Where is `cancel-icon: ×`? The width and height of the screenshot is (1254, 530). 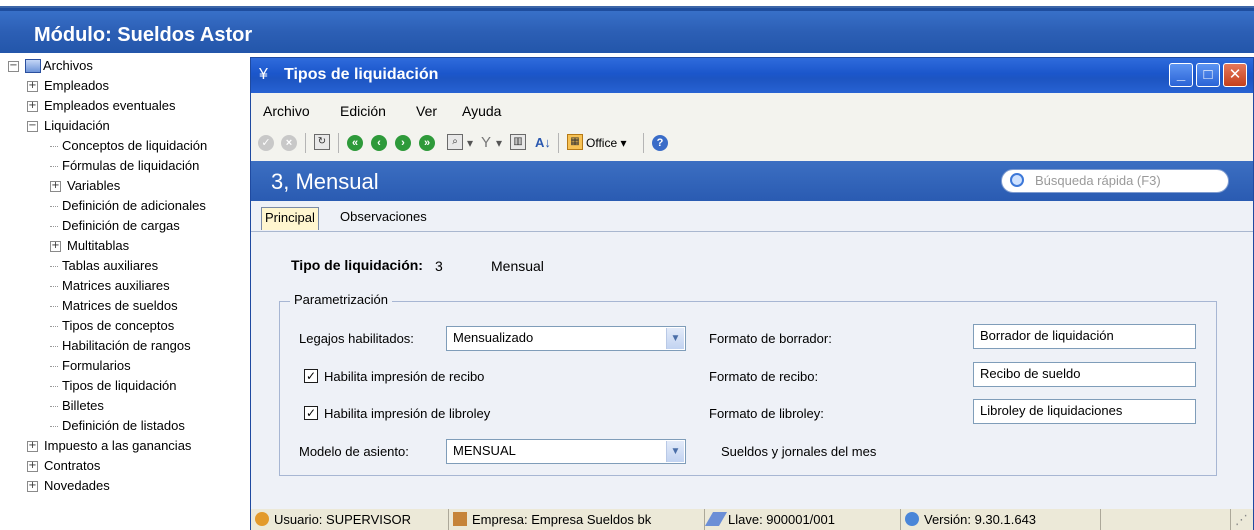
cancel-icon: × is located at coordinates (289, 143).